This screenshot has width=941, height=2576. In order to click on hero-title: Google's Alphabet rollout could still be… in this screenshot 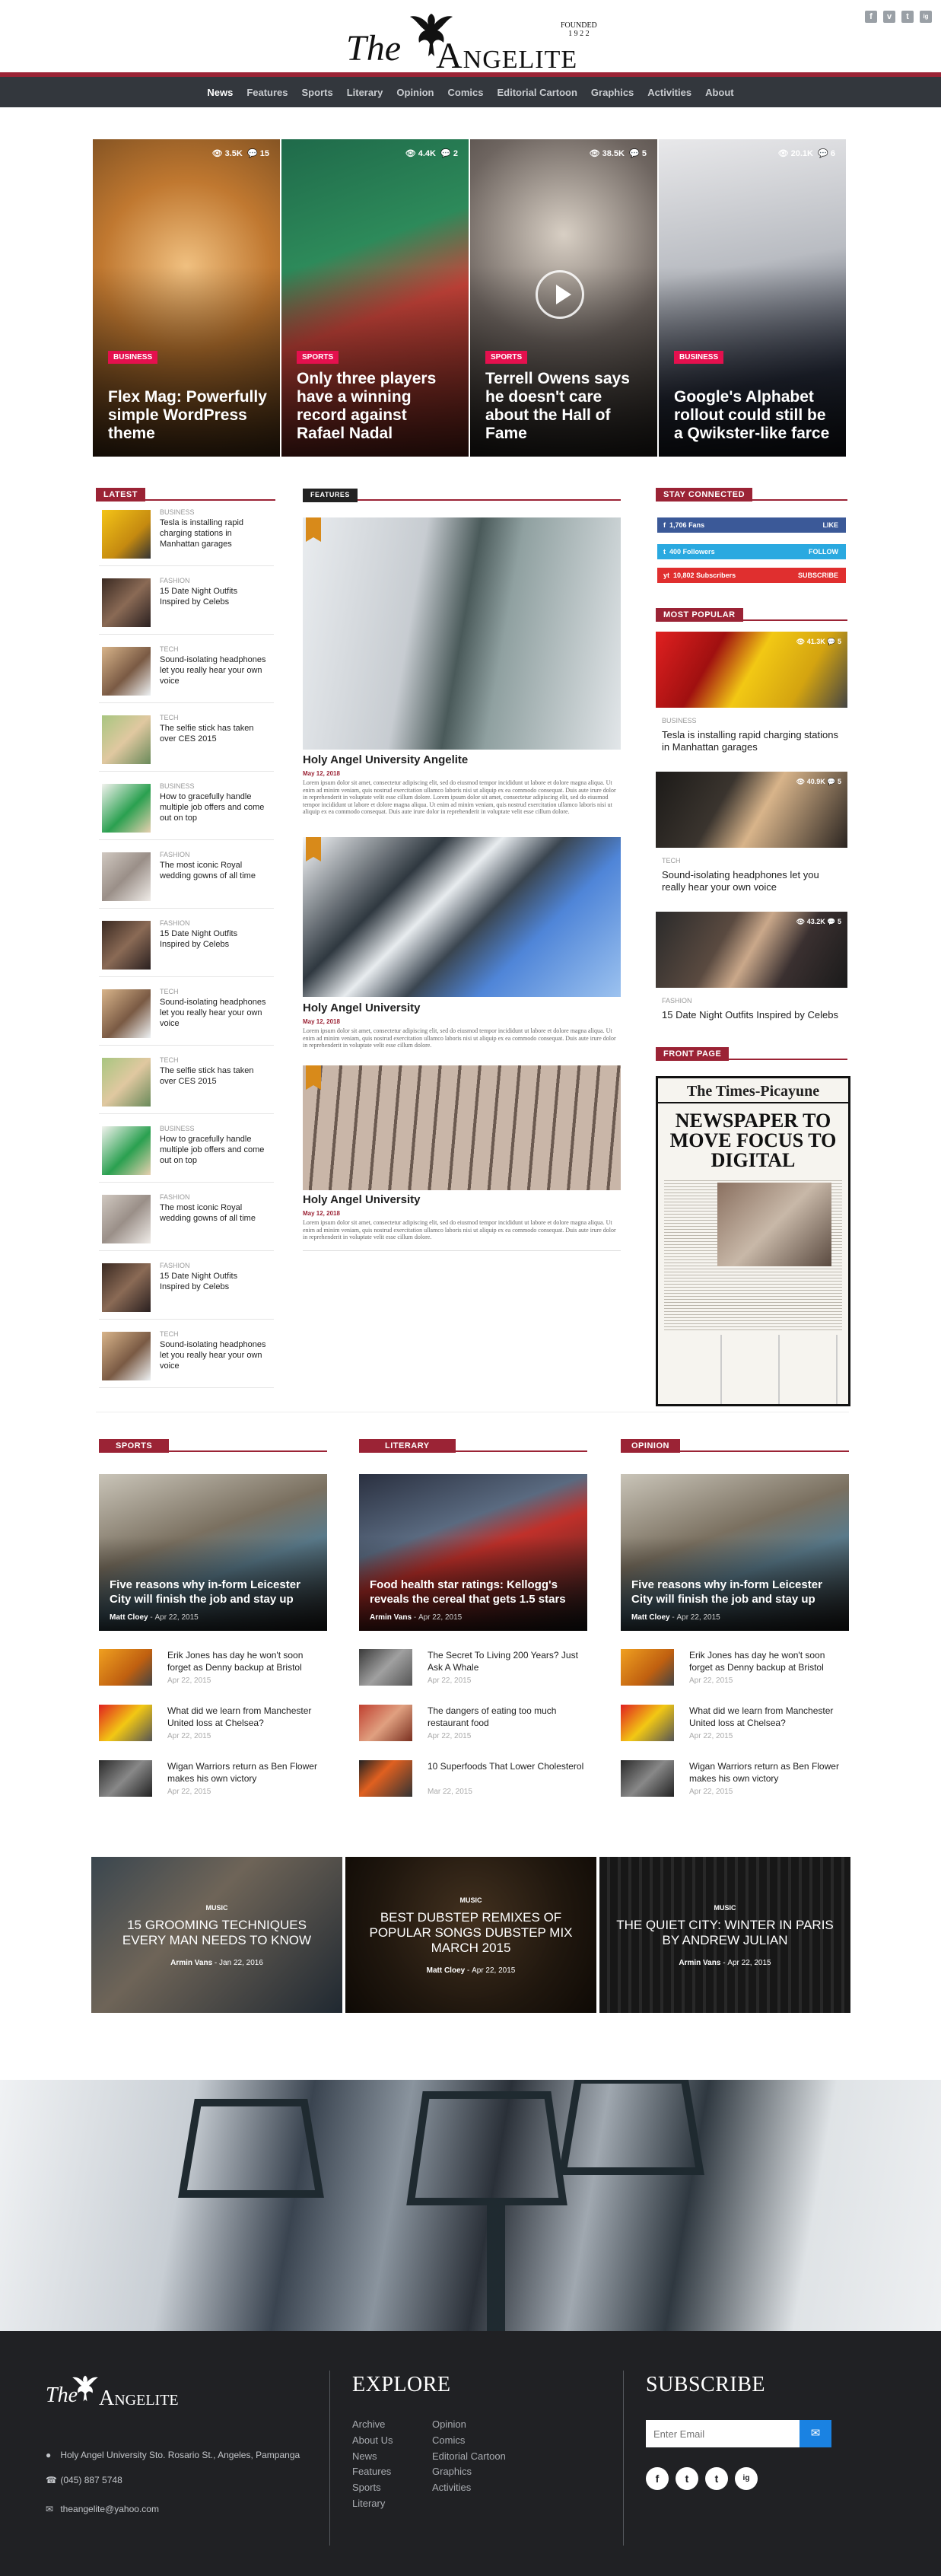, I will do `click(754, 416)`.